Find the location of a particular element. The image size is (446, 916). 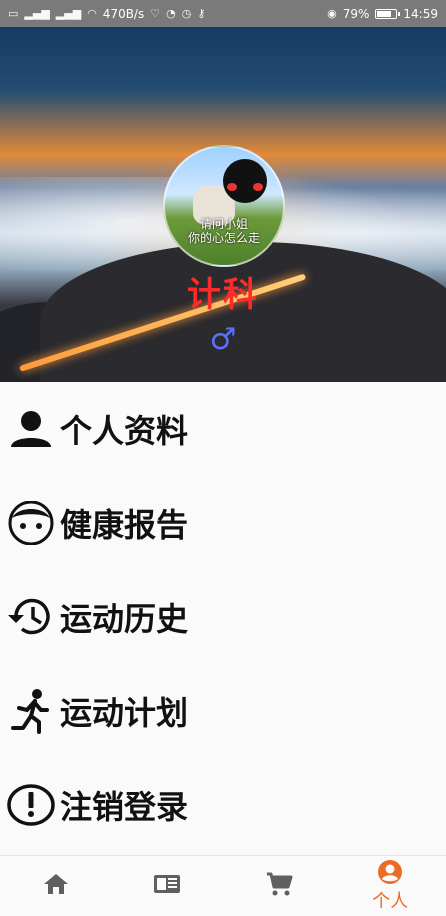

menu-label-profile: 个人资料 is located at coordinates (124, 431).